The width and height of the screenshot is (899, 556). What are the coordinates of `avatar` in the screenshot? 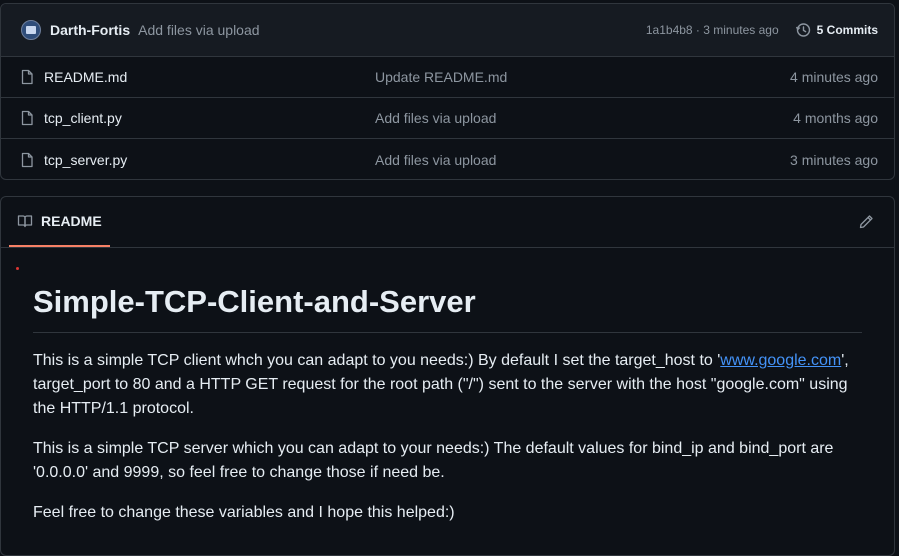 It's located at (31, 30).